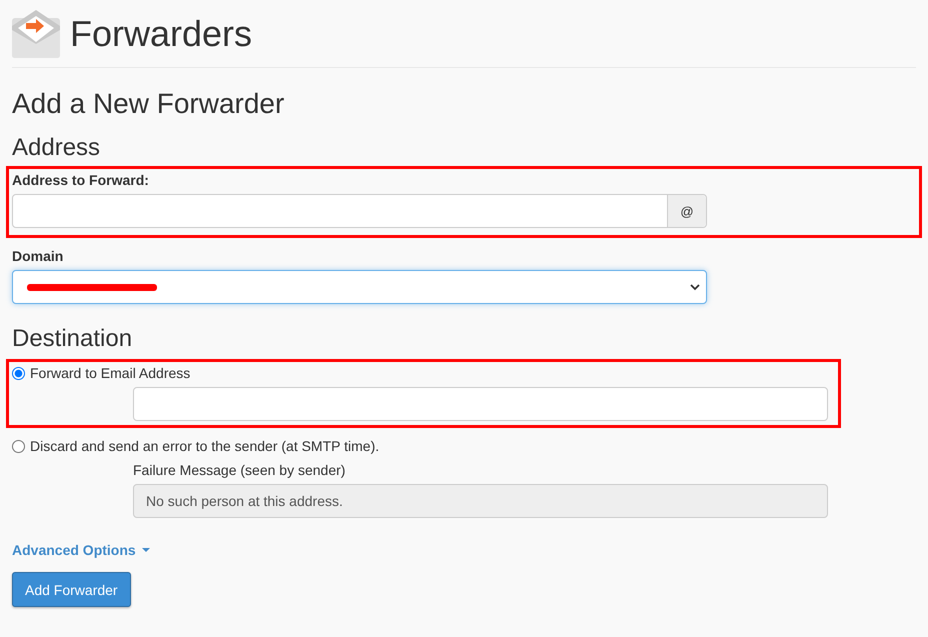 The height and width of the screenshot is (637, 928). I want to click on form-title: Add a New Forwarder, so click(149, 104).